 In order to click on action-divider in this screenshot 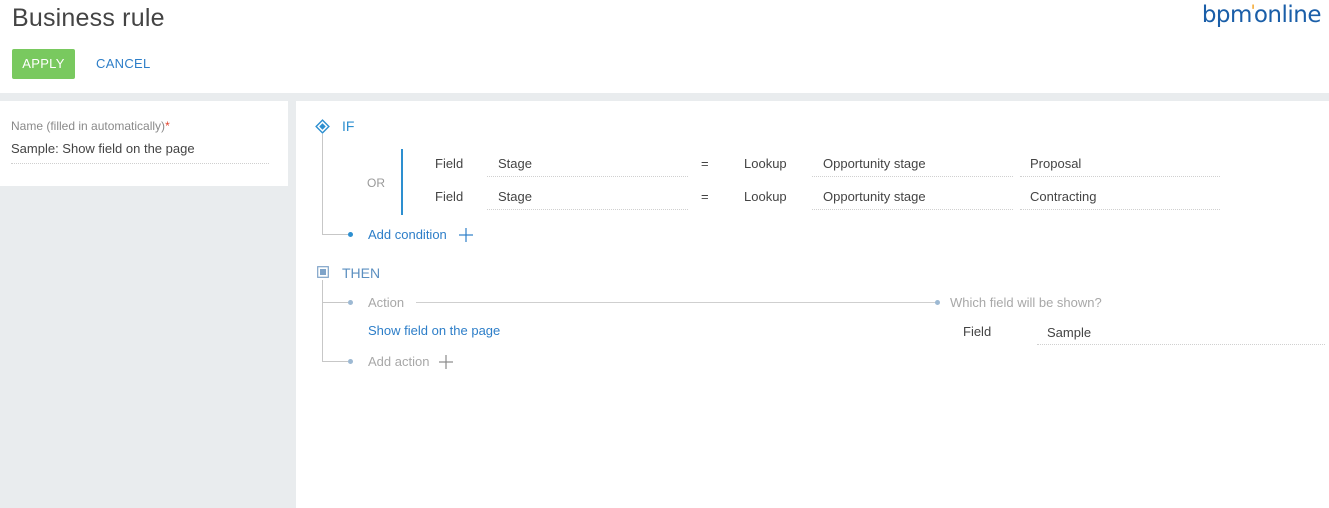, I will do `click(676, 302)`.